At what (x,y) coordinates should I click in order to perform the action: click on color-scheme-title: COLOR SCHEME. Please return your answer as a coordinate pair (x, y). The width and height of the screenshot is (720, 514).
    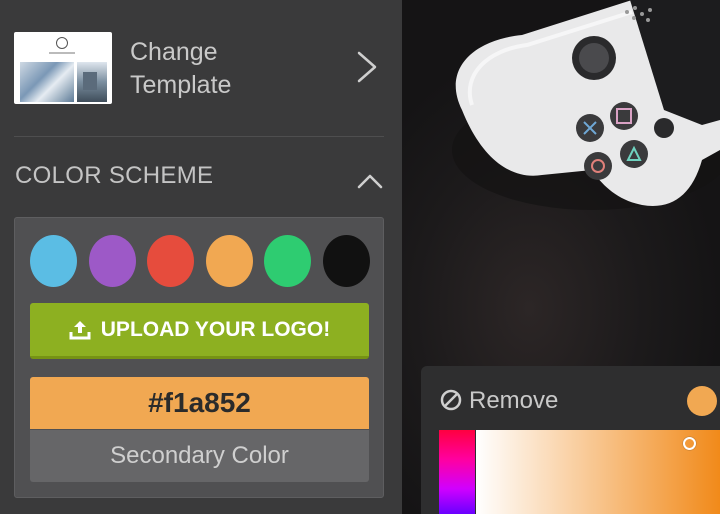
    Looking at the image, I should click on (114, 175).